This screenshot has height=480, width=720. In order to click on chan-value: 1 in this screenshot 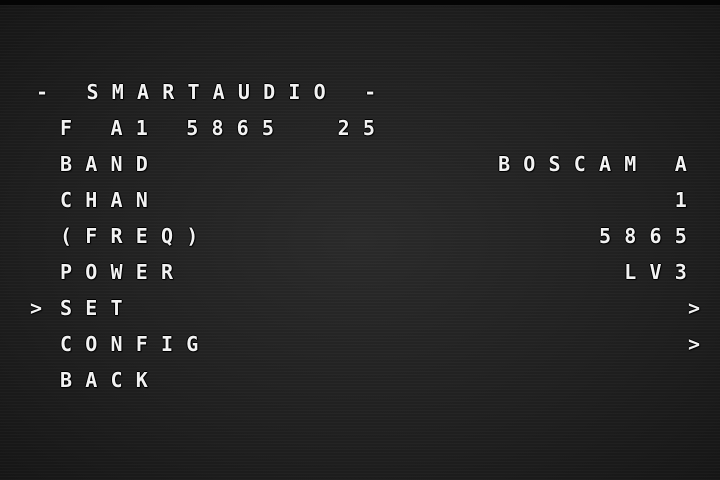, I will do `click(687, 200)`.